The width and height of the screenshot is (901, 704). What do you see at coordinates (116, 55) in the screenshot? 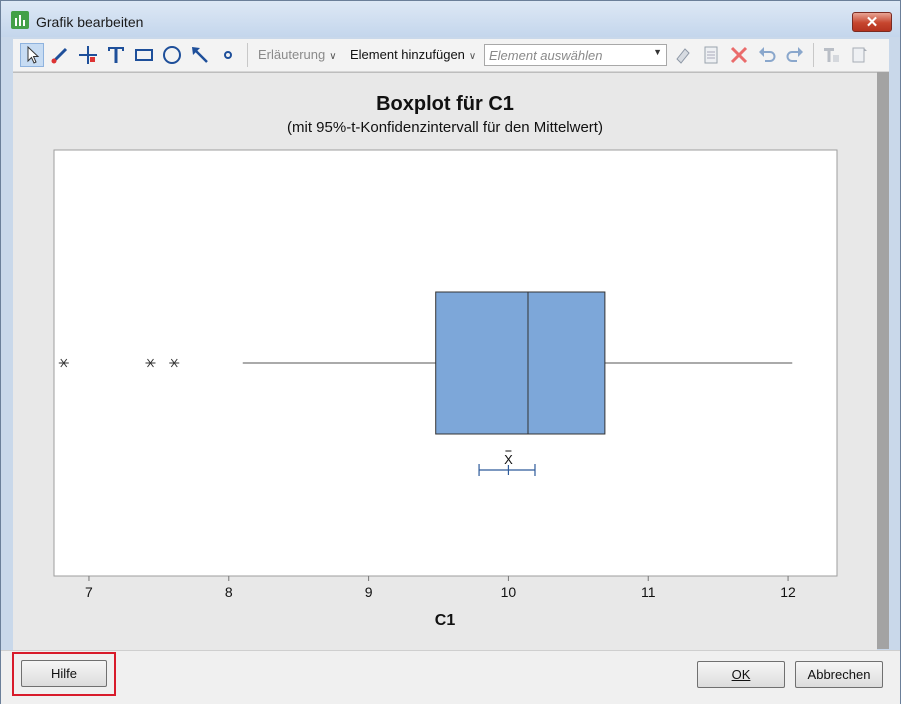
I see `text-tool-icon` at bounding box center [116, 55].